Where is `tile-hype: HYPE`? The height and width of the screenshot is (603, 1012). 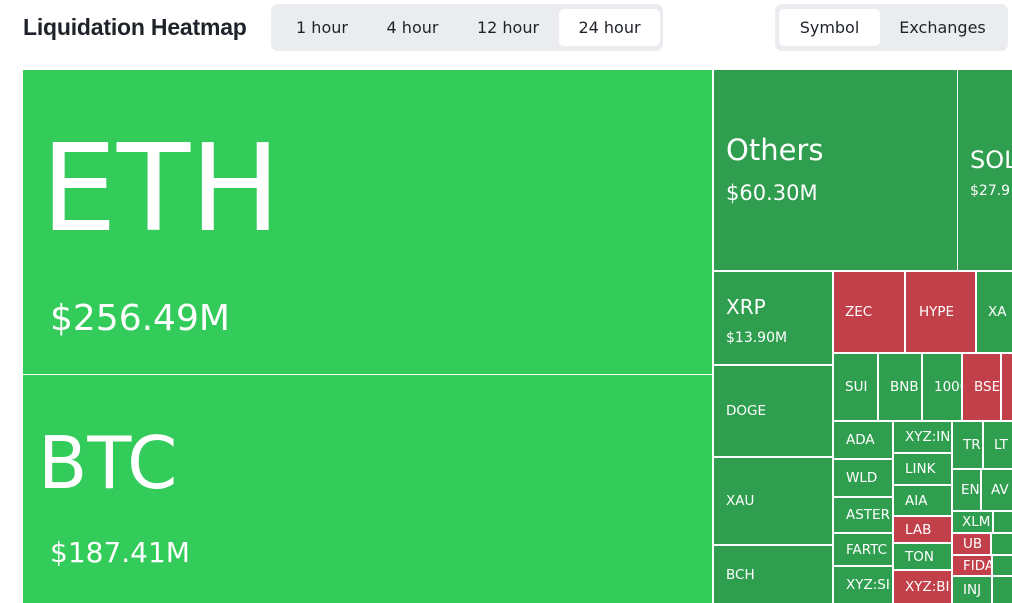 tile-hype: HYPE is located at coordinates (940, 312).